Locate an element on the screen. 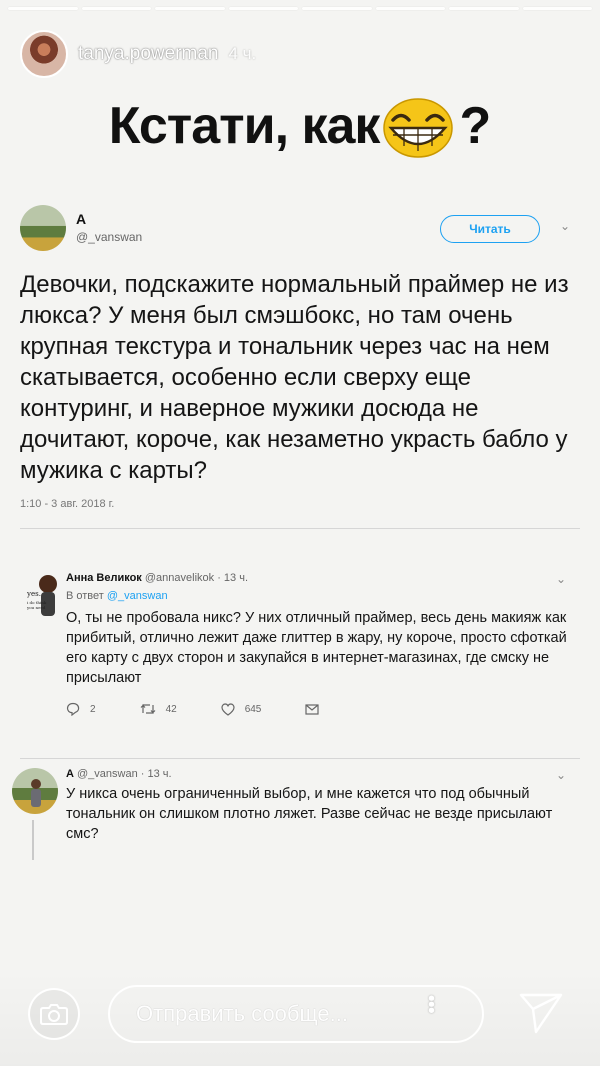 The image size is (600, 1066). reply-author-handle: @_vanswan is located at coordinates (107, 774).